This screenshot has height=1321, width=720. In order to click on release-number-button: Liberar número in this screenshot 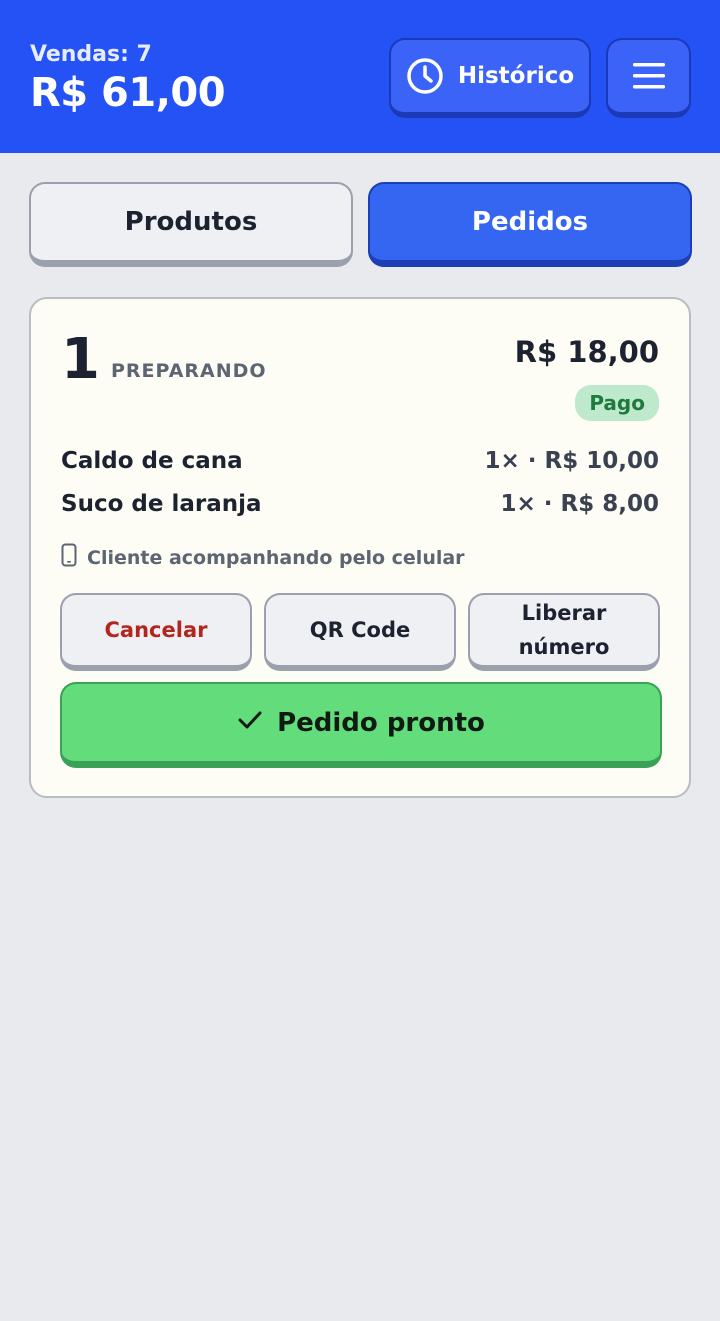, I will do `click(564, 632)`.